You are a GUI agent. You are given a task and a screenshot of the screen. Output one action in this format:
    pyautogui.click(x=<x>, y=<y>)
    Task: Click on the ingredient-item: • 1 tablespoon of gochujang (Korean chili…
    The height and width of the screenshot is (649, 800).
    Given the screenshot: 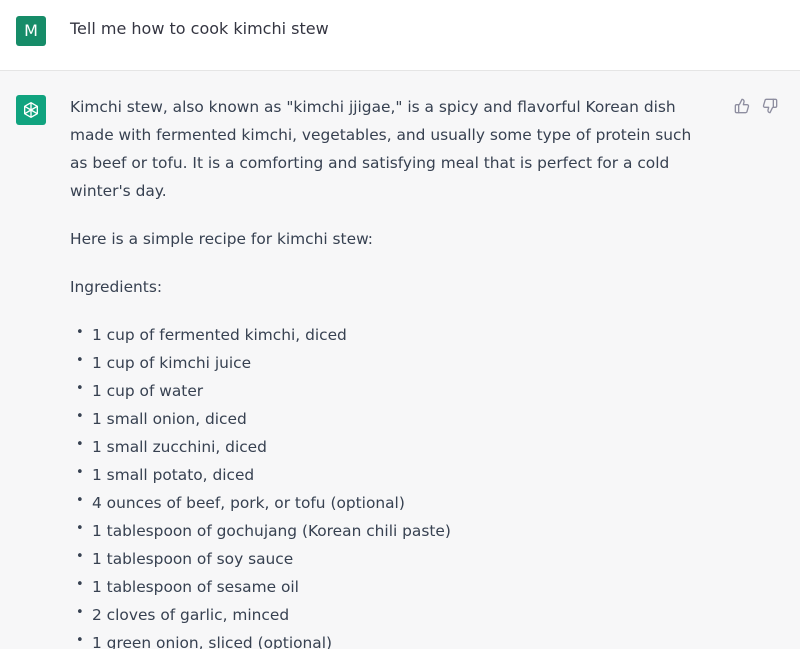 What is the action you would take?
    pyautogui.click(x=390, y=531)
    